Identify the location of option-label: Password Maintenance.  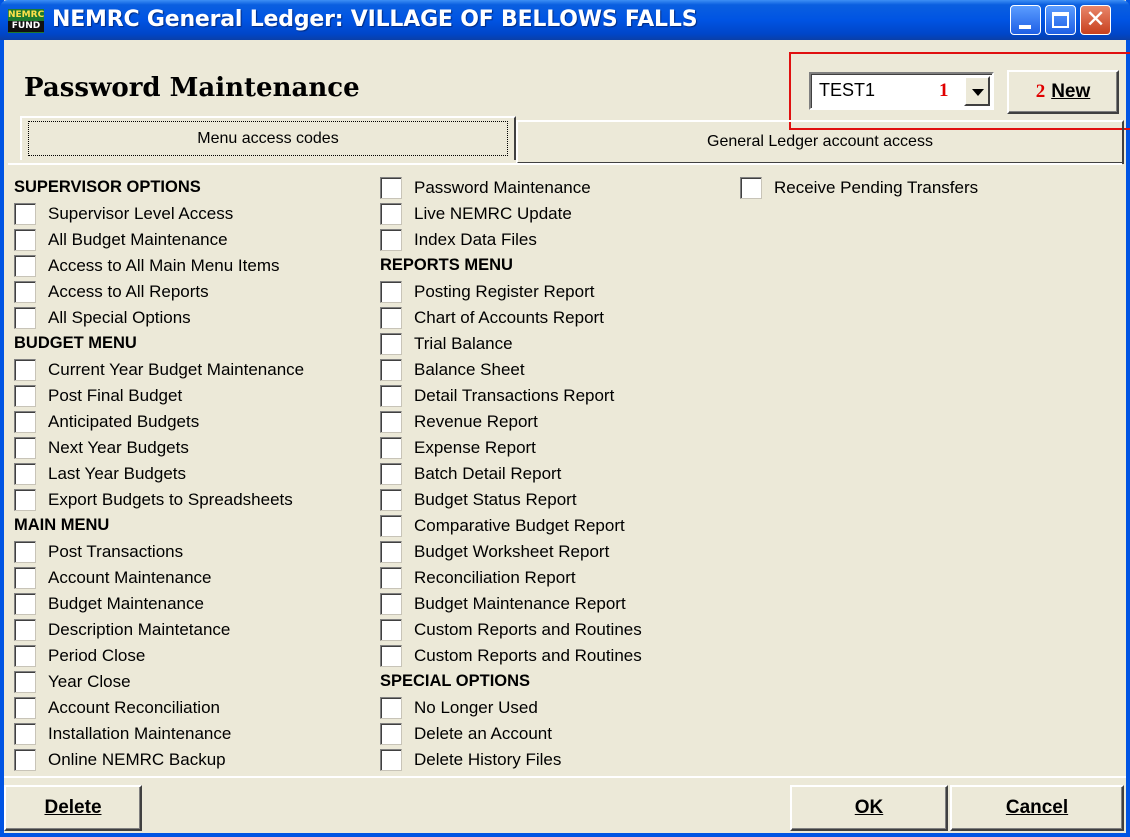
(502, 187).